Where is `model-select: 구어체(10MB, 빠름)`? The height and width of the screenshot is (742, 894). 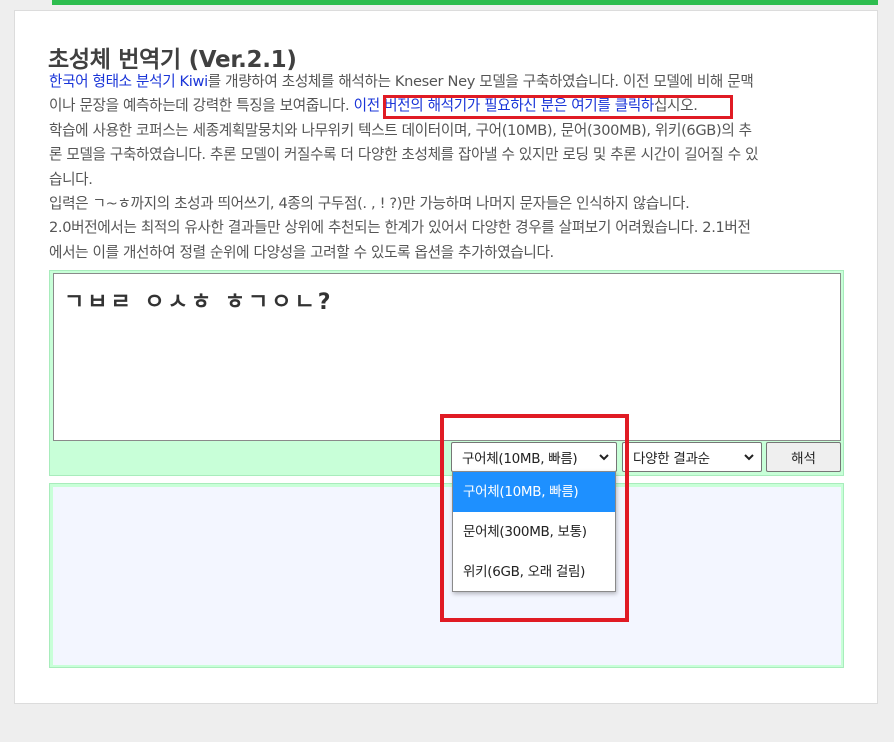 model-select: 구어체(10MB, 빠름) is located at coordinates (534, 457).